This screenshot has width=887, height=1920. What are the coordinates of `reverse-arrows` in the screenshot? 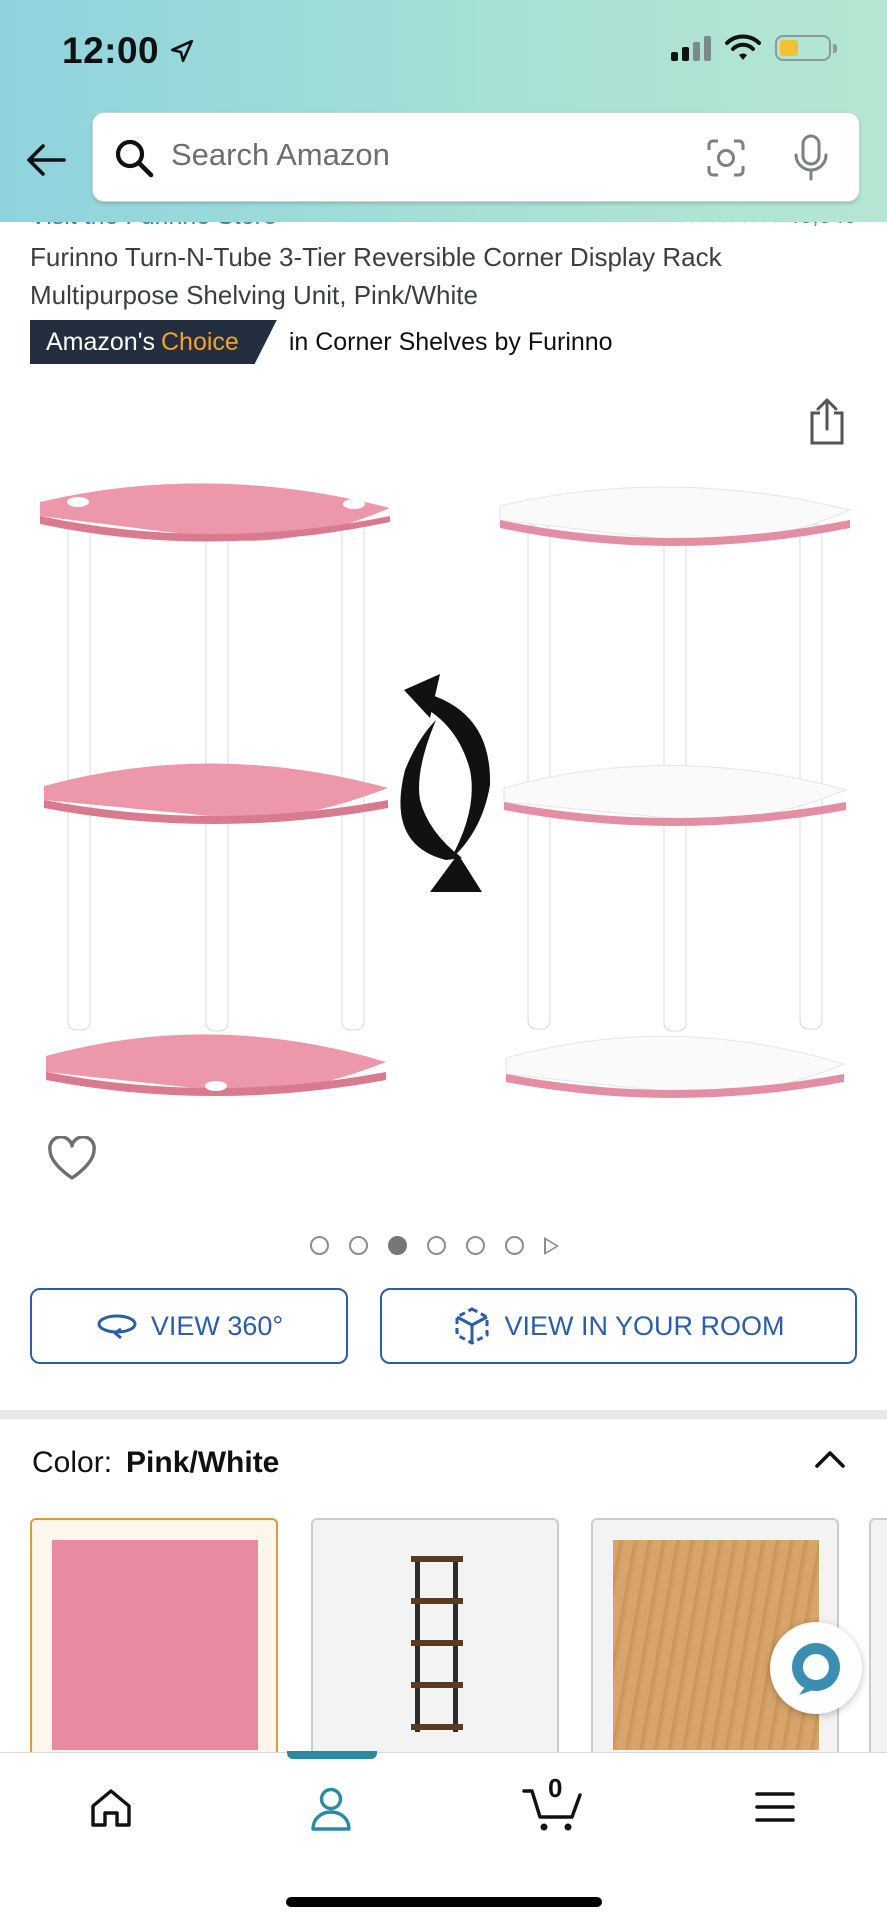 It's located at (445, 783).